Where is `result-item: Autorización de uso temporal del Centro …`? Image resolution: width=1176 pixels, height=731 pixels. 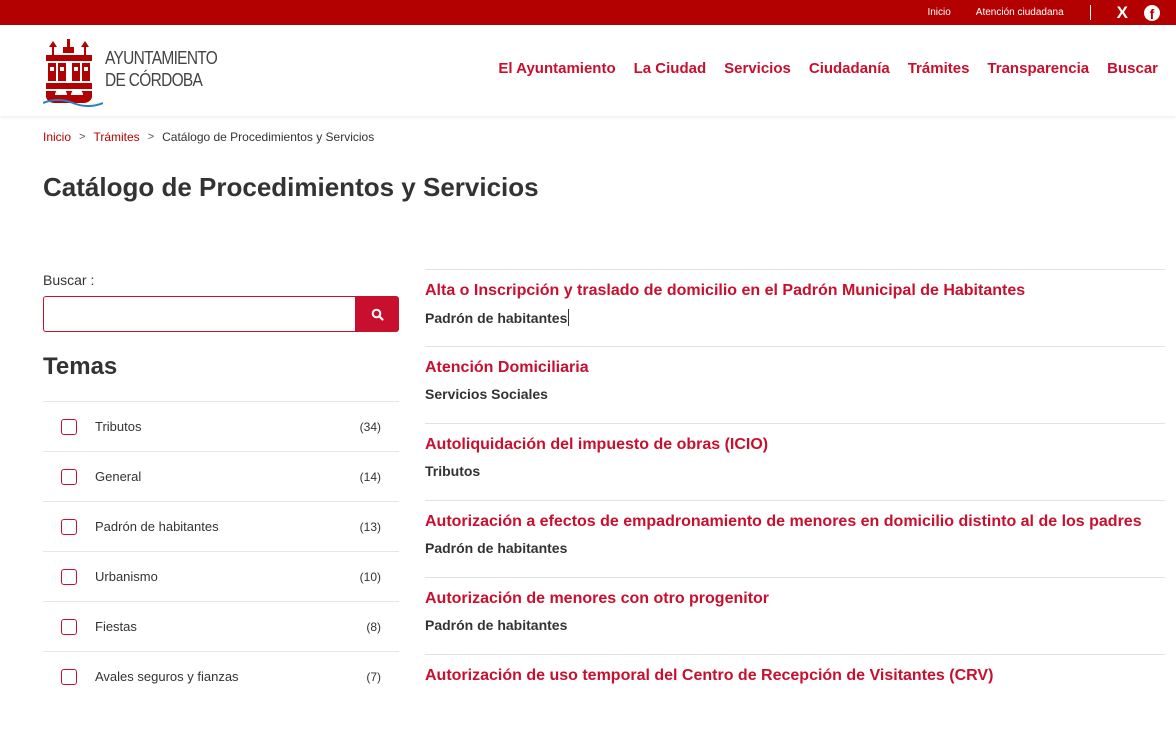
result-item: Autorización de uso temporal del Centro … is located at coordinates (795, 692).